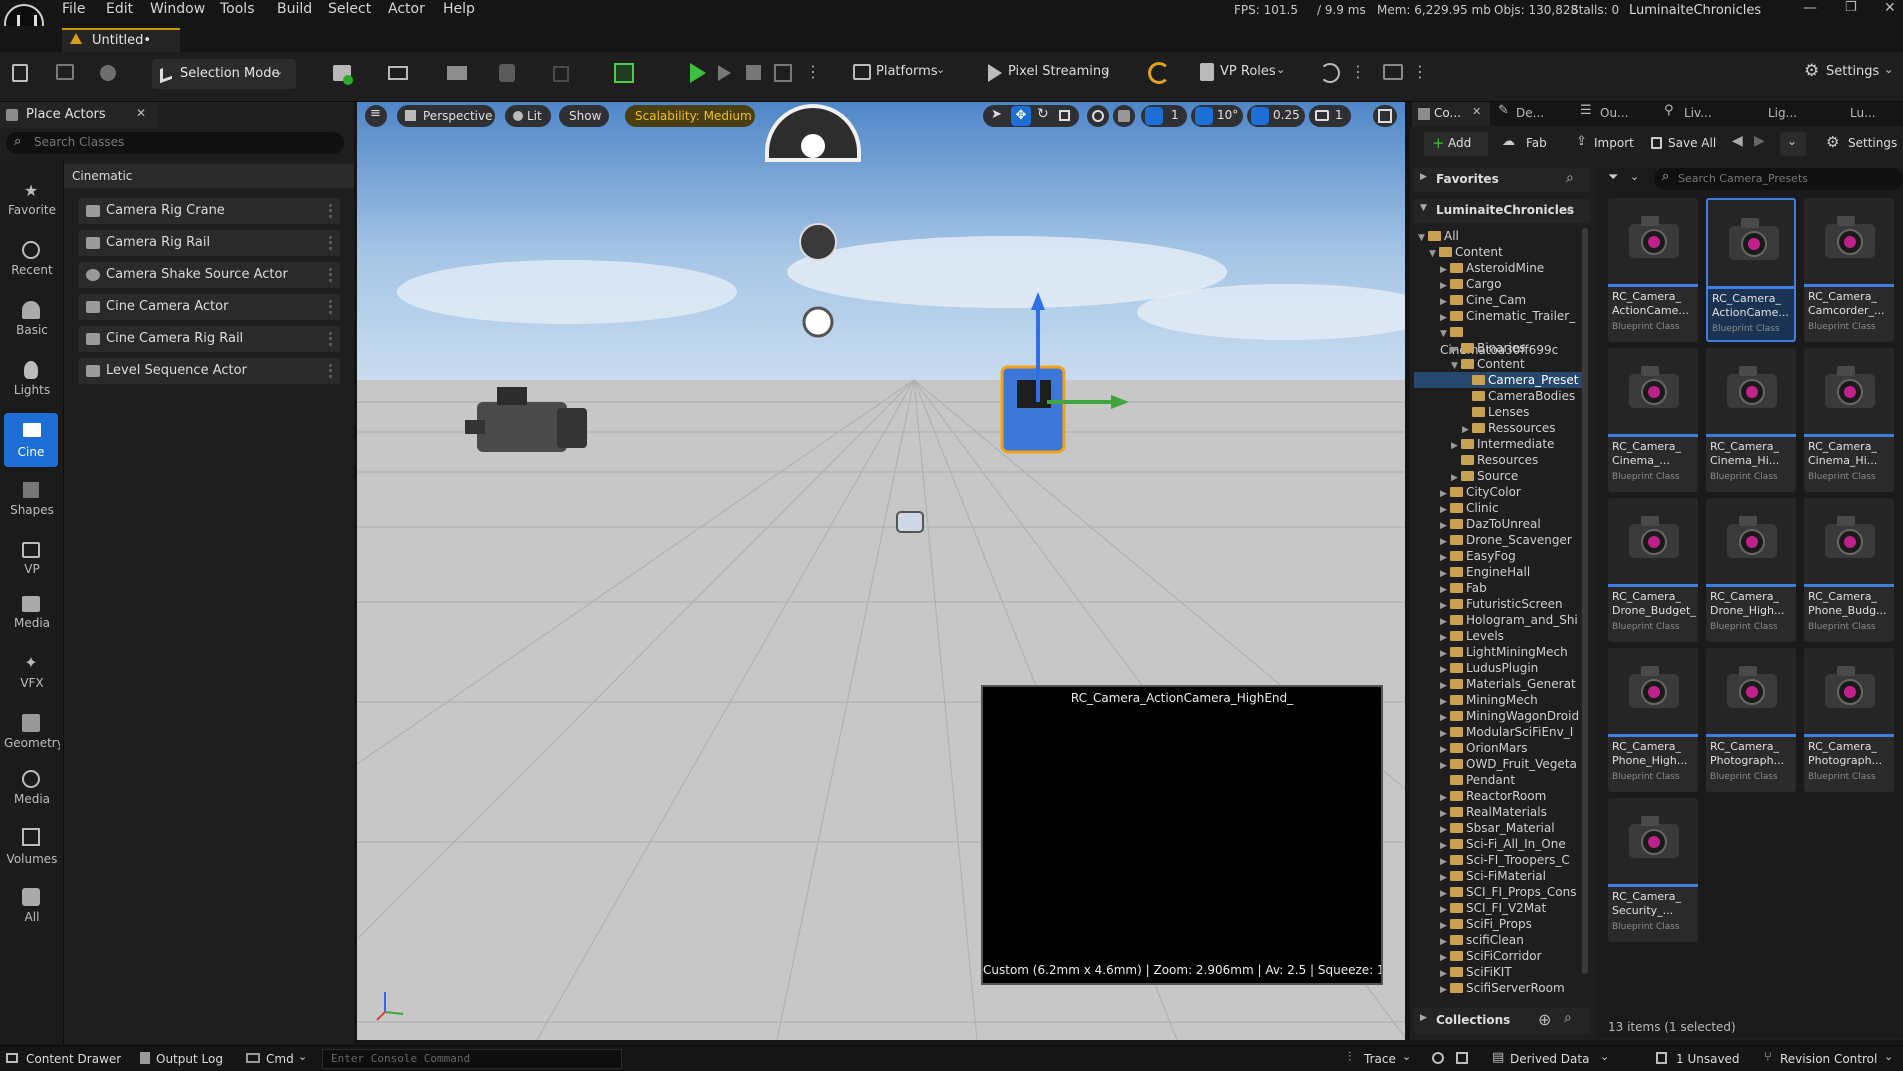  I want to click on record-icon, so click(1438, 1058).